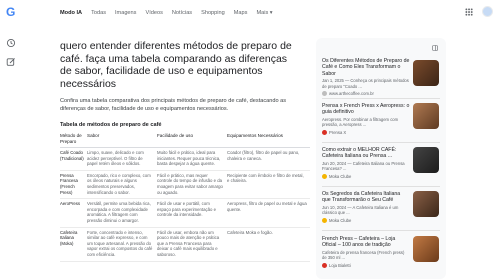 Image resolution: width=500 pixels, height=279 pixels. What do you see at coordinates (264, 13) in the screenshot?
I see `tab-more: Mais ▾` at bounding box center [264, 13].